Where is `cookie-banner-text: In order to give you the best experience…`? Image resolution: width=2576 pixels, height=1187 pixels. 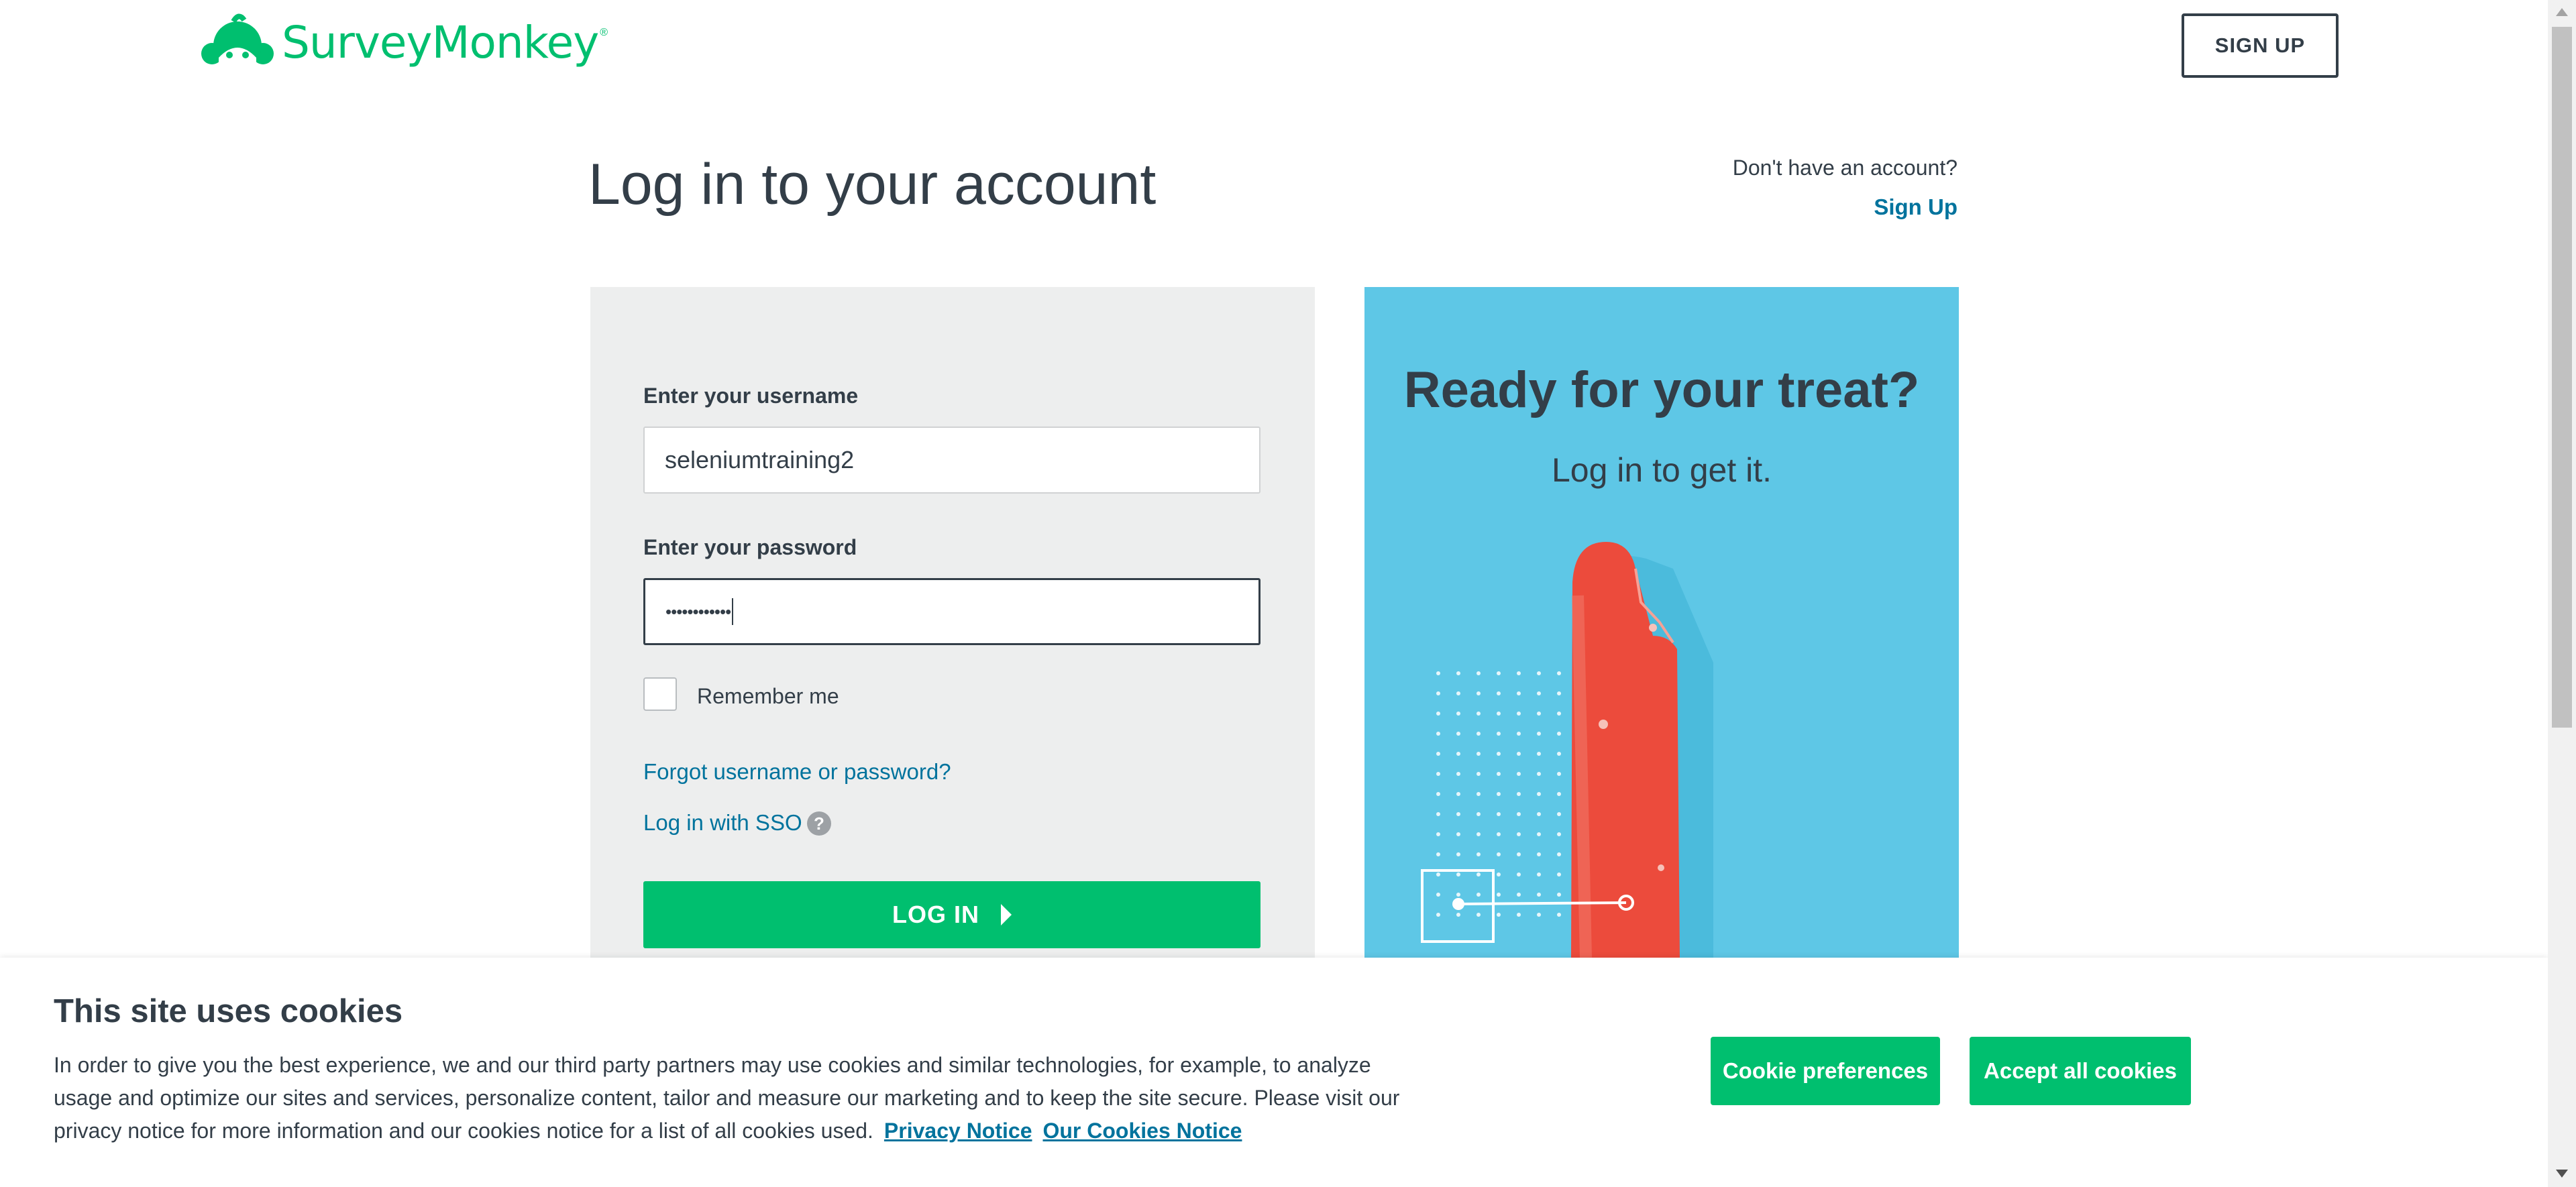 cookie-banner-text: In order to give you the best experience… is located at coordinates (741, 1098).